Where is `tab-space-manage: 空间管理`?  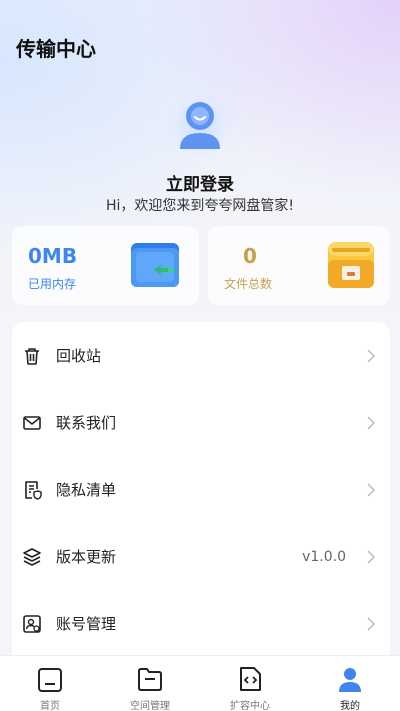 tab-space-manage: 空间管理 is located at coordinates (150, 683).